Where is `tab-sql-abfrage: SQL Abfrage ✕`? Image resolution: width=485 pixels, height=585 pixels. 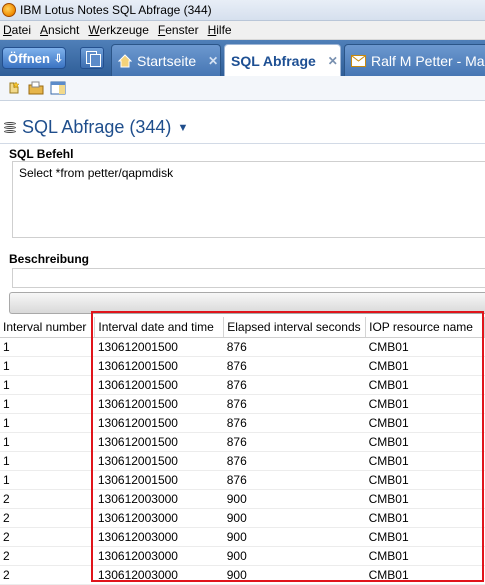
tab-sql-abfrage: SQL Abfrage ✕ is located at coordinates (282, 60).